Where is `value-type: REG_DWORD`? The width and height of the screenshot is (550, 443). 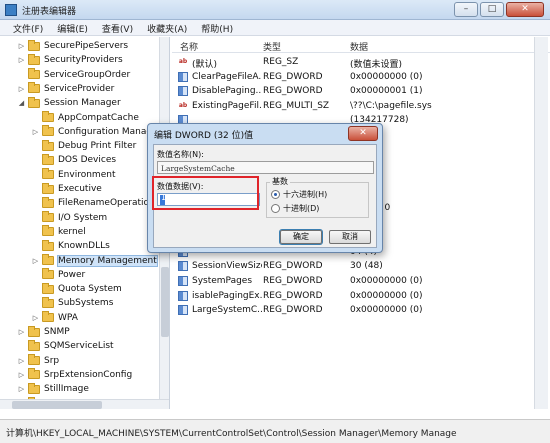
value-type: REG_DWORD is located at coordinates (293, 266).